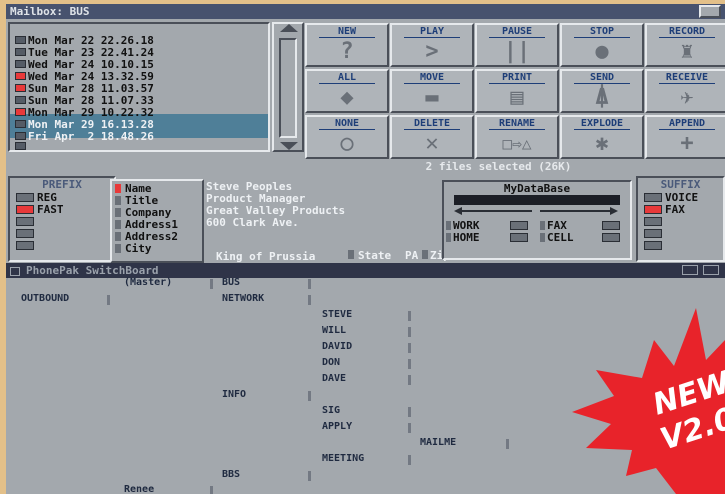 Image resolution: width=725 pixels, height=494 pixels. Describe the element at coordinates (602, 143) in the screenshot. I see `explosion-icon: ✱` at that location.